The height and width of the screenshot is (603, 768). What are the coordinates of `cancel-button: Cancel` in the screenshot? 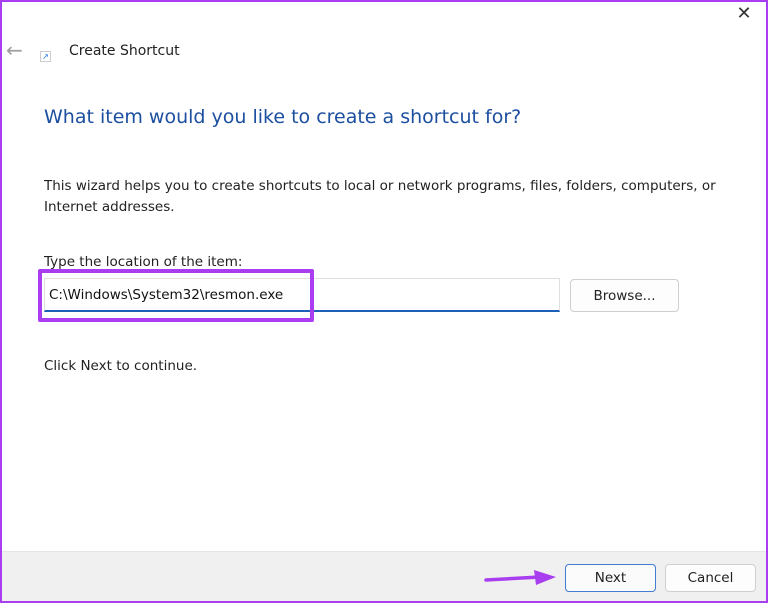 It's located at (710, 578).